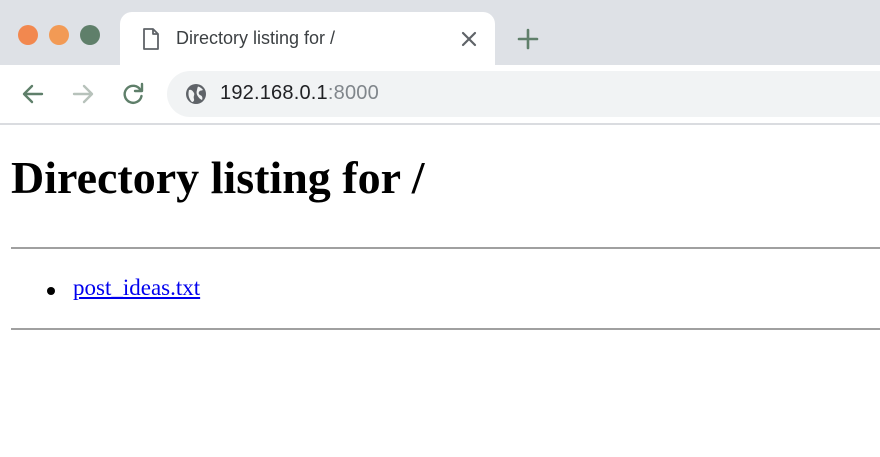 The height and width of the screenshot is (457, 880). What do you see at coordinates (528, 39) in the screenshot?
I see `new-tab-icon` at bounding box center [528, 39].